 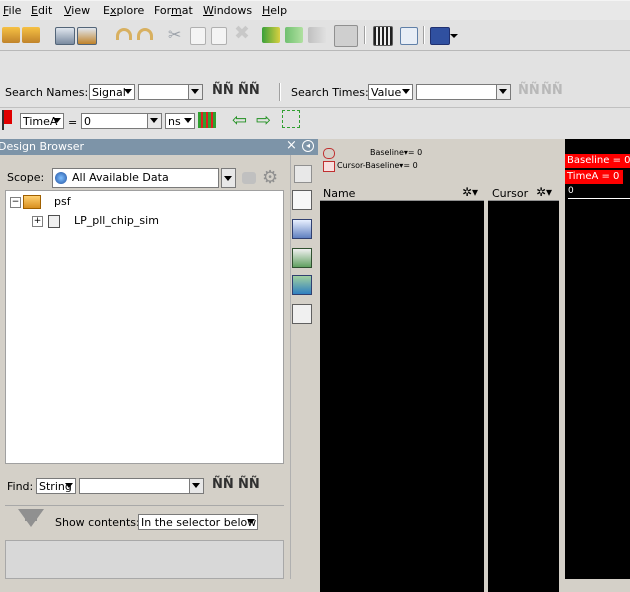 What do you see at coordinates (41, 10) in the screenshot?
I see `menu-edit: Edit` at bounding box center [41, 10].